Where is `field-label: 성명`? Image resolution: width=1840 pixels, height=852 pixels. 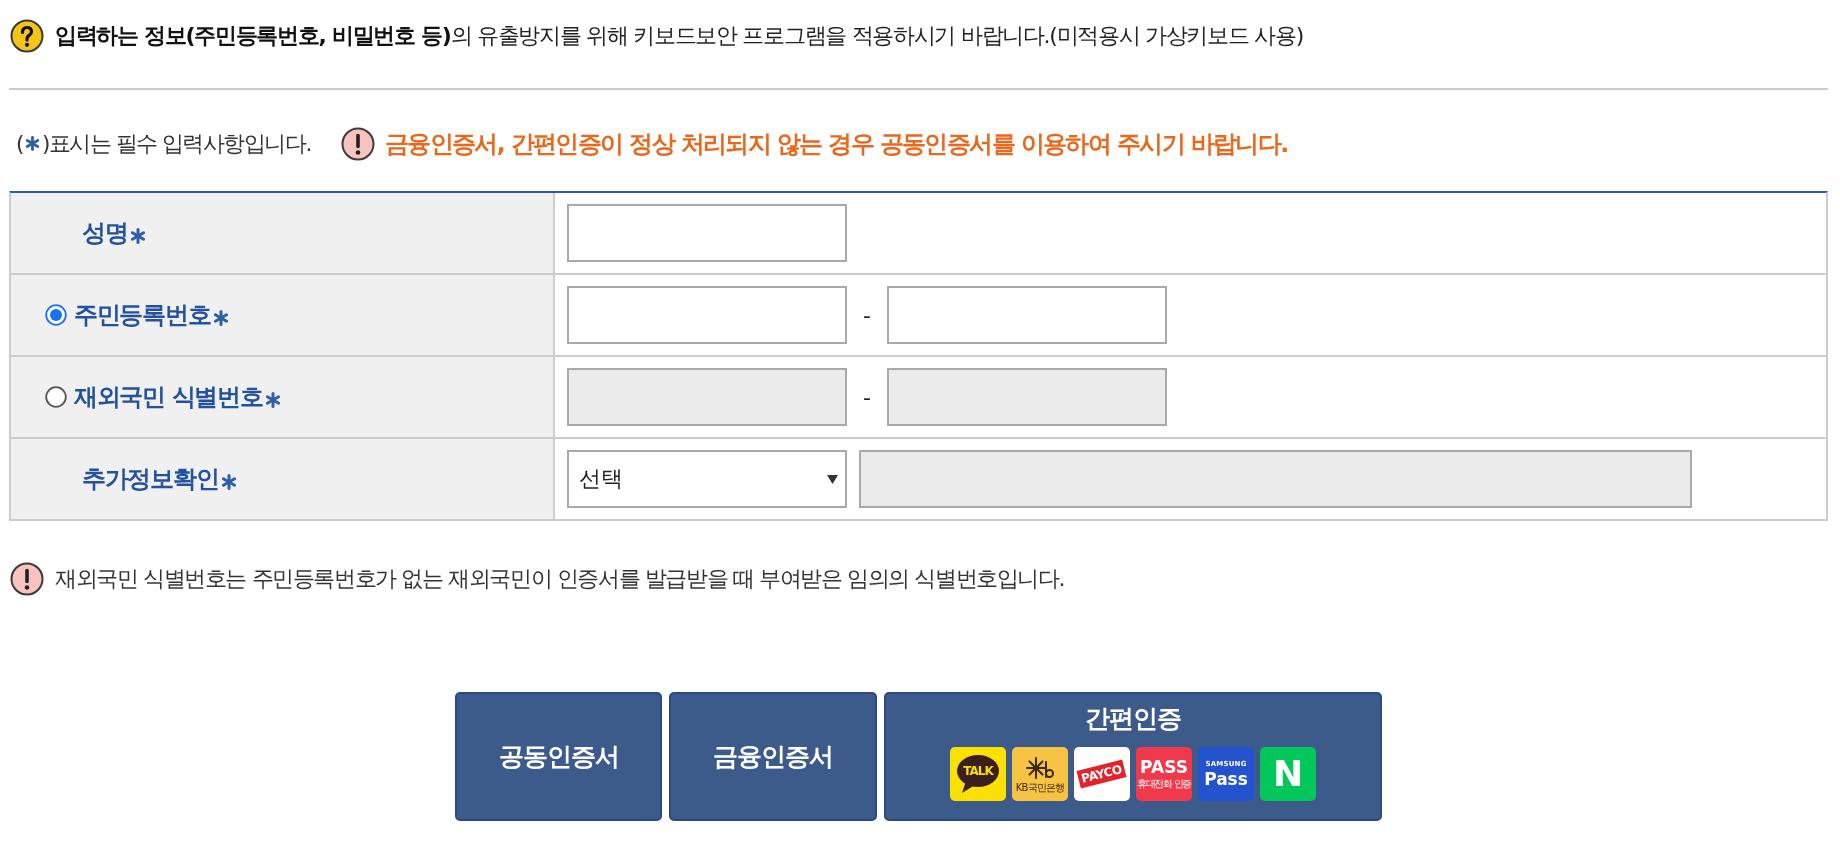
field-label: 성명 is located at coordinates (105, 233).